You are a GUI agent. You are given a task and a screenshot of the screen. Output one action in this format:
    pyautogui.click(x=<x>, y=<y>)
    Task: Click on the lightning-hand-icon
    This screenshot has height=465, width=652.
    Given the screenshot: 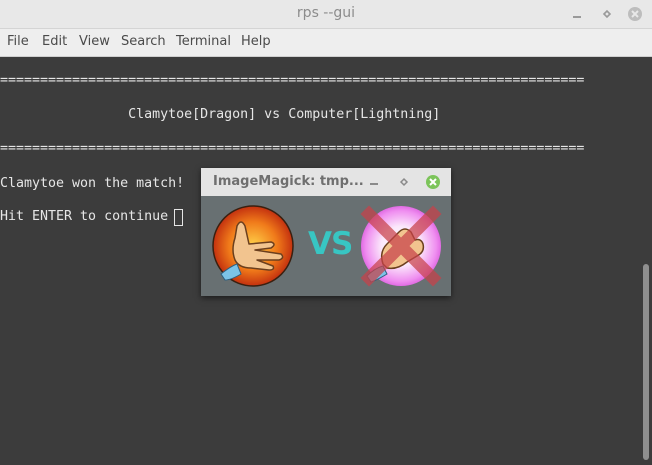 What is the action you would take?
    pyautogui.click(x=401, y=246)
    